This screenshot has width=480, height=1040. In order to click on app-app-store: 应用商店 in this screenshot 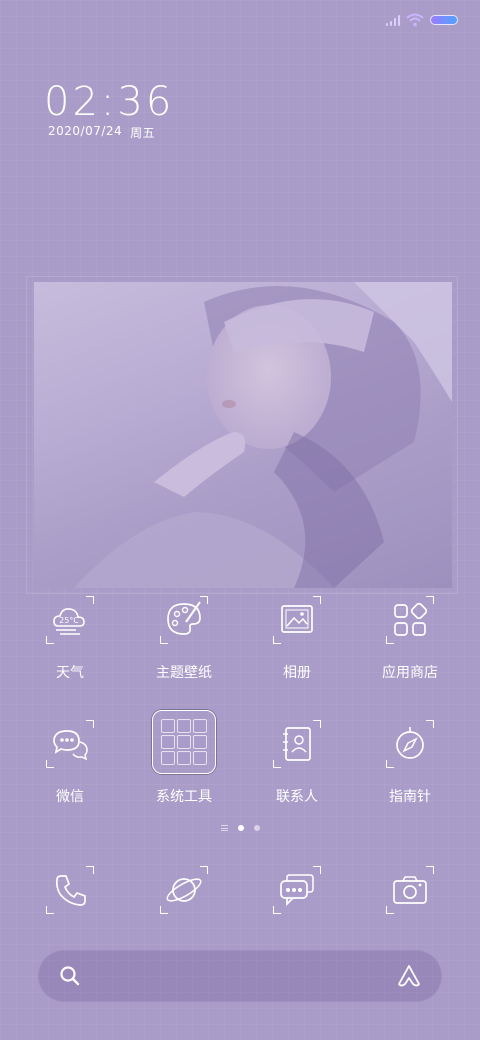, I will do `click(410, 639)`.